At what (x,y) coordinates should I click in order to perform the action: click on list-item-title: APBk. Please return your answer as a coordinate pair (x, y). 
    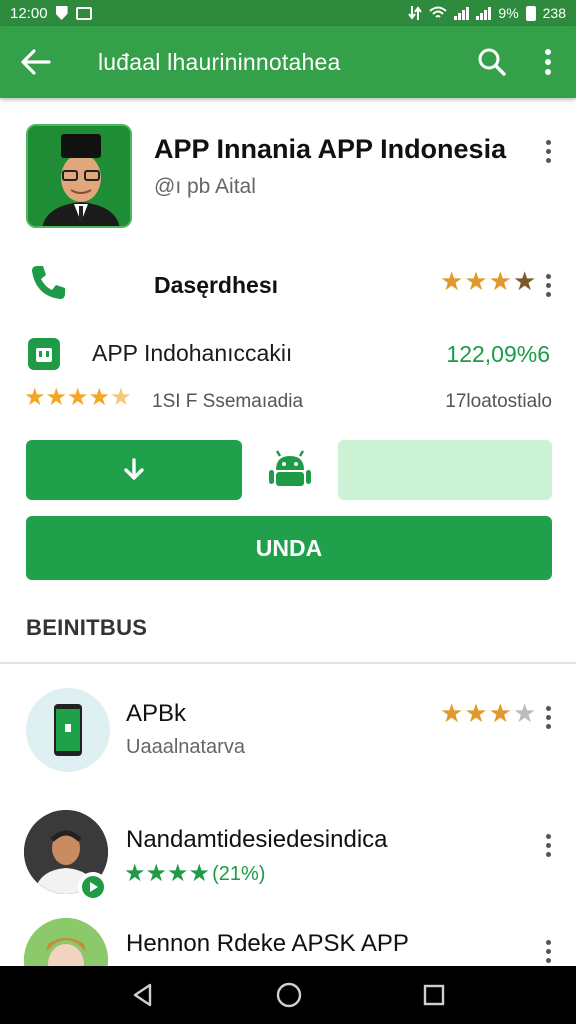
    Looking at the image, I should click on (156, 714).